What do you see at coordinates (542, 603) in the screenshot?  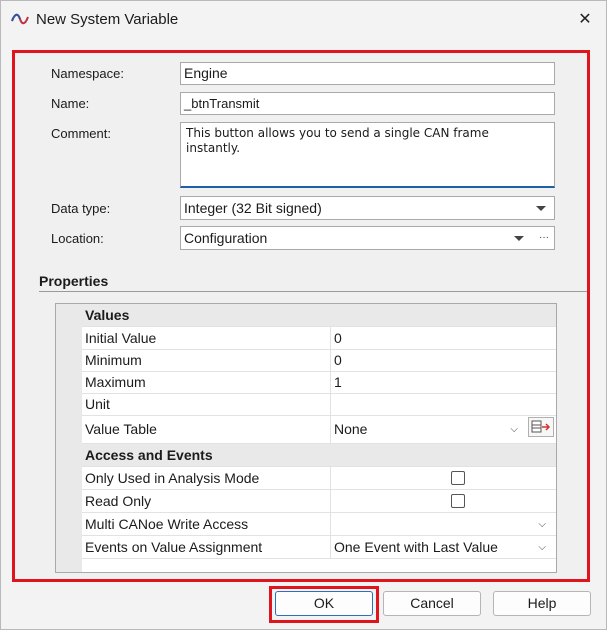 I see `help-button: Help` at bounding box center [542, 603].